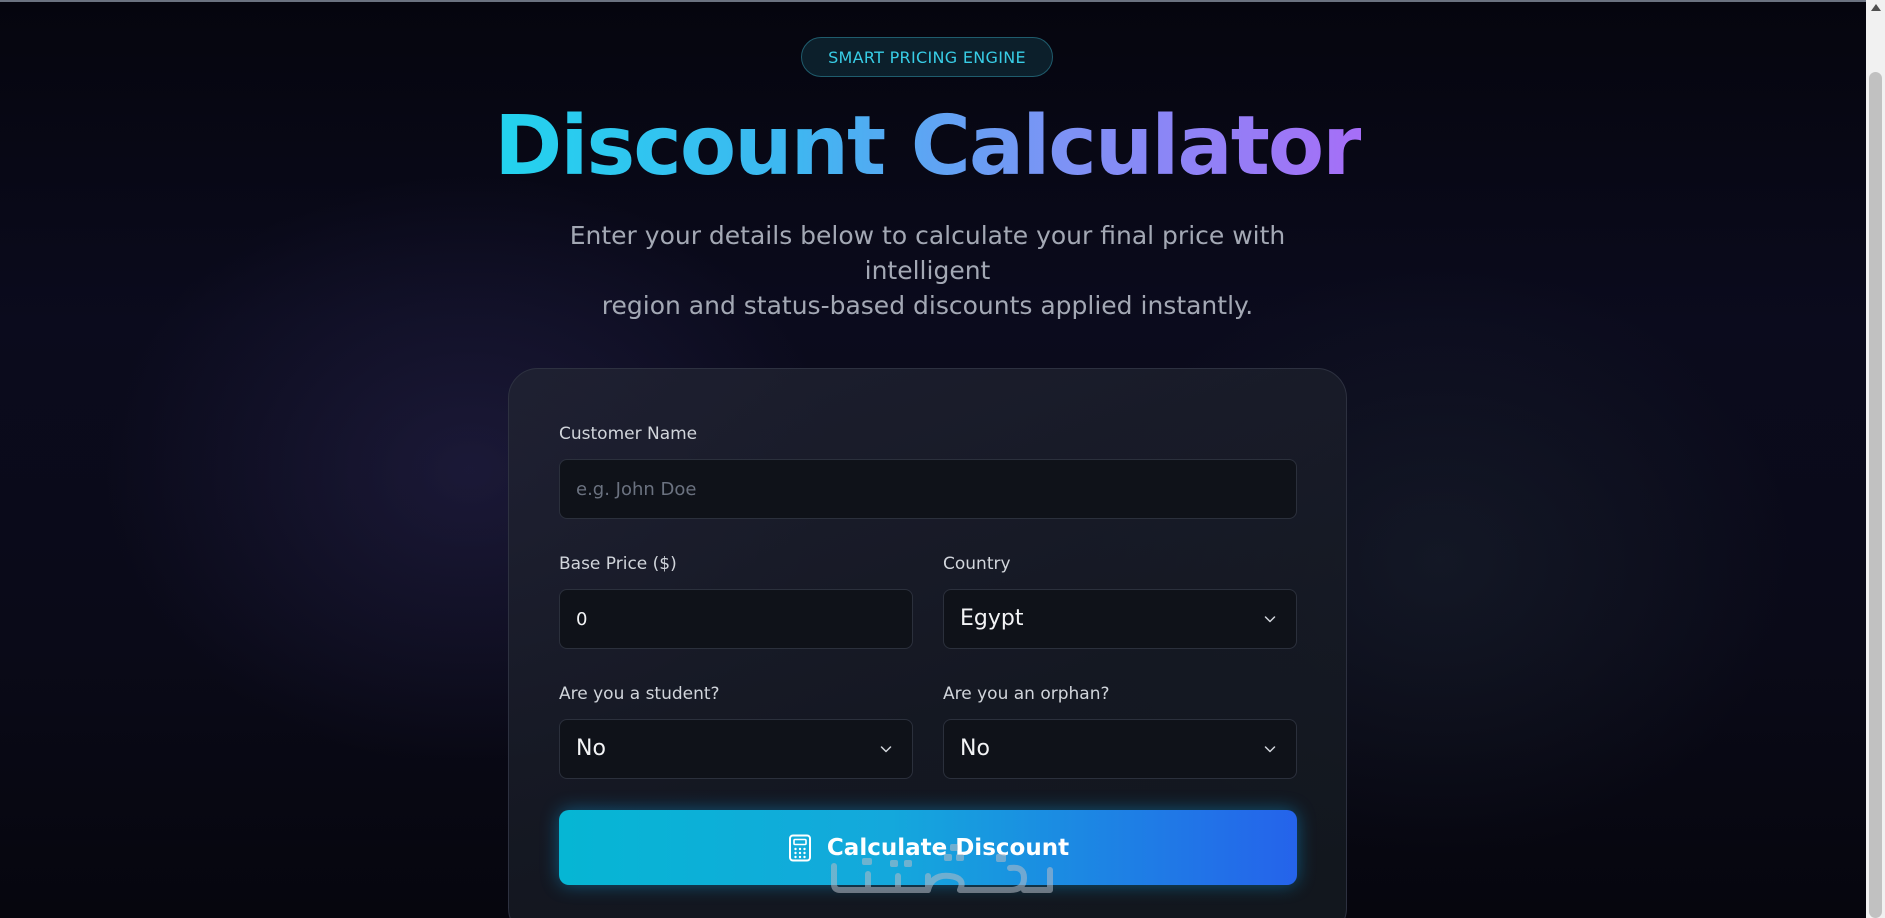  What do you see at coordinates (992, 618) in the screenshot?
I see `country-selected-value: Egypt` at bounding box center [992, 618].